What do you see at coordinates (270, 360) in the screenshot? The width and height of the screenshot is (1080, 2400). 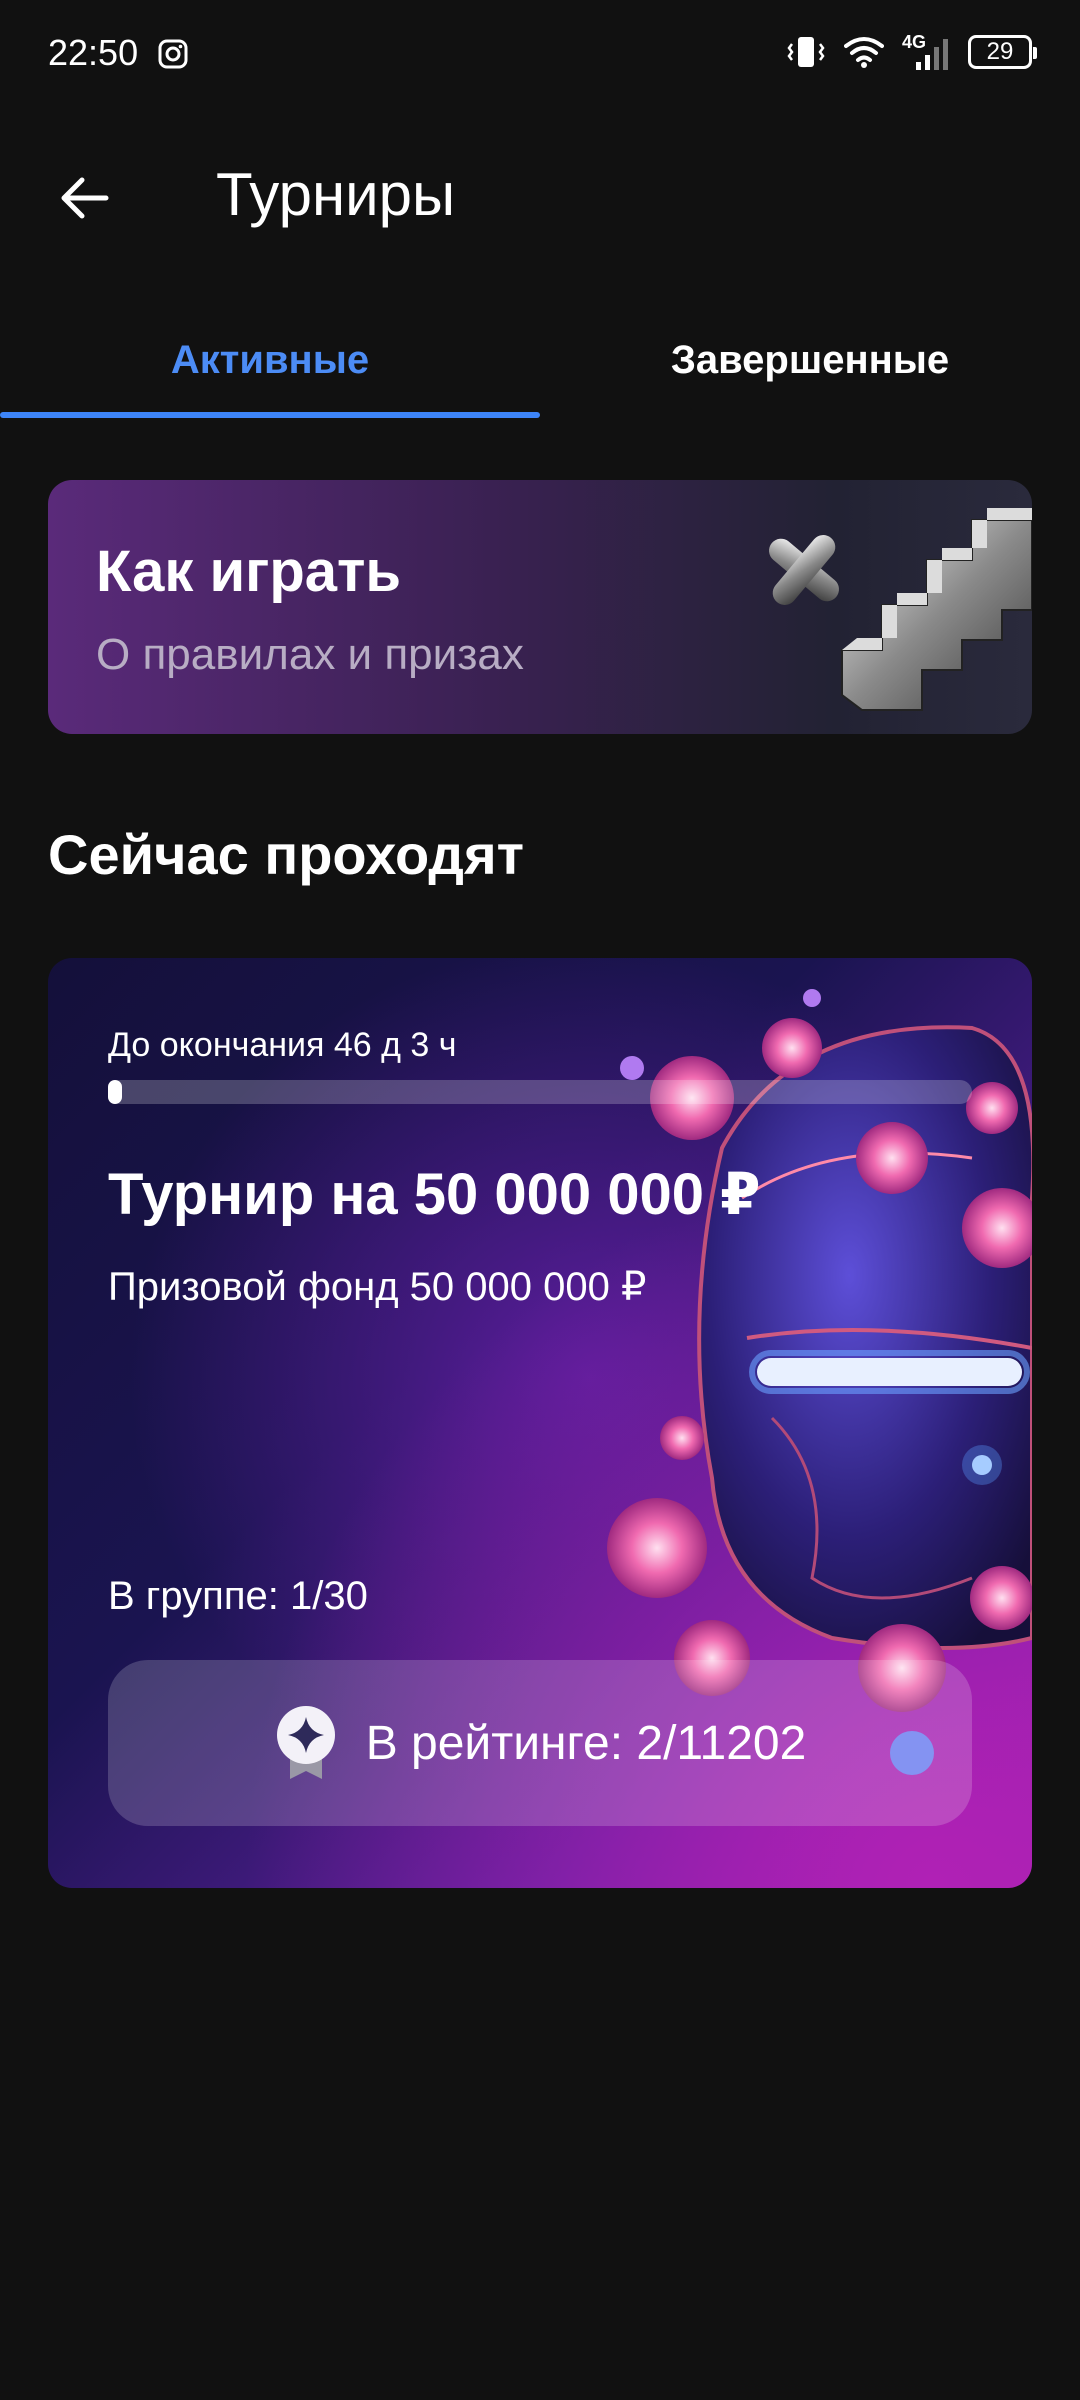 I see `tab-active: Активные` at bounding box center [270, 360].